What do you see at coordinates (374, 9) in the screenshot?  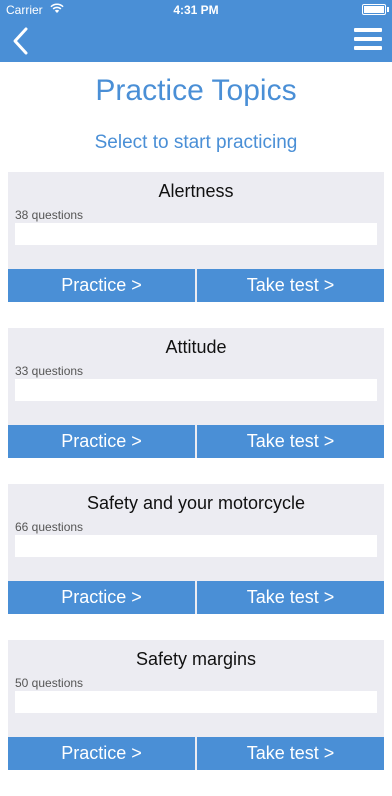 I see `battery-icon` at bounding box center [374, 9].